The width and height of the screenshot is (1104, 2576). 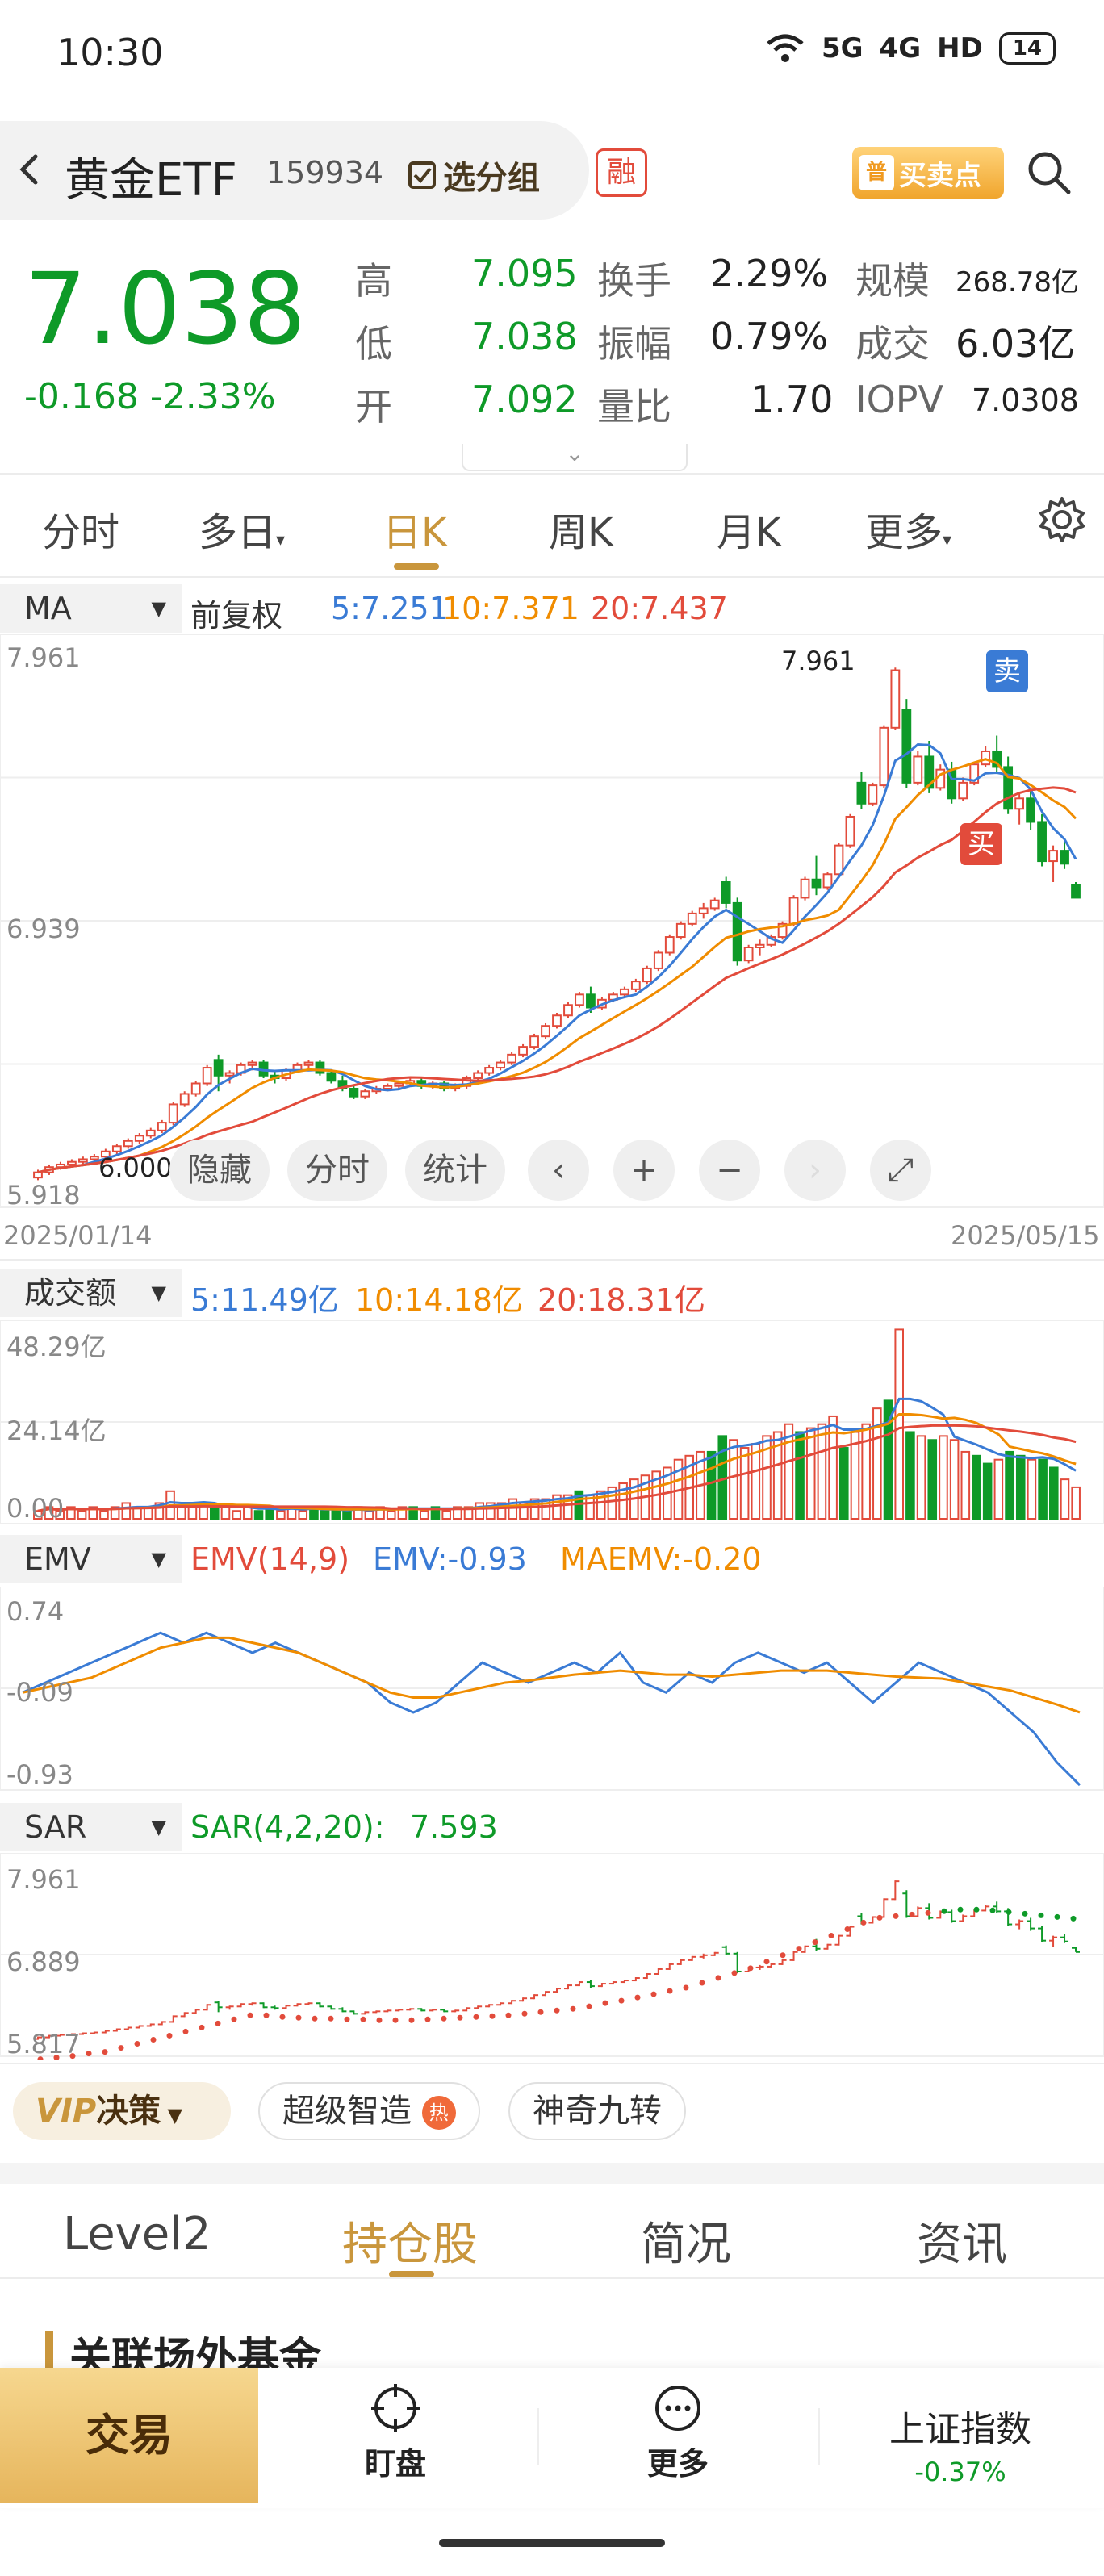 I want to click on crosshair-icon, so click(x=395, y=2408).